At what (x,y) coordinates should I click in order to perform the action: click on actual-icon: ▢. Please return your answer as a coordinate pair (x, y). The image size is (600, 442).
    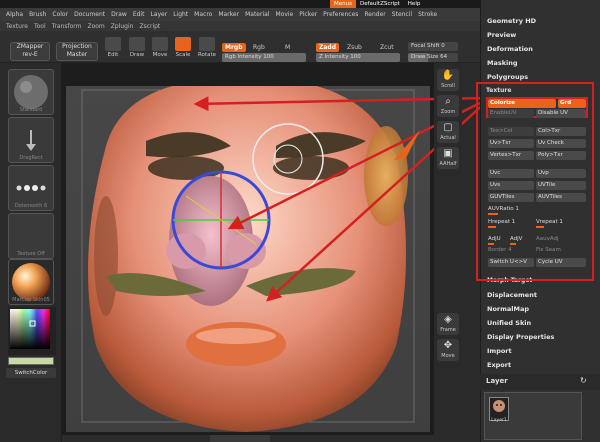
    Looking at the image, I should click on (448, 127).